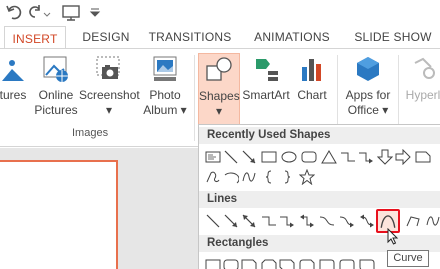 This screenshot has width=440, height=269. What do you see at coordinates (289, 157) in the screenshot?
I see `oval-icon` at bounding box center [289, 157].